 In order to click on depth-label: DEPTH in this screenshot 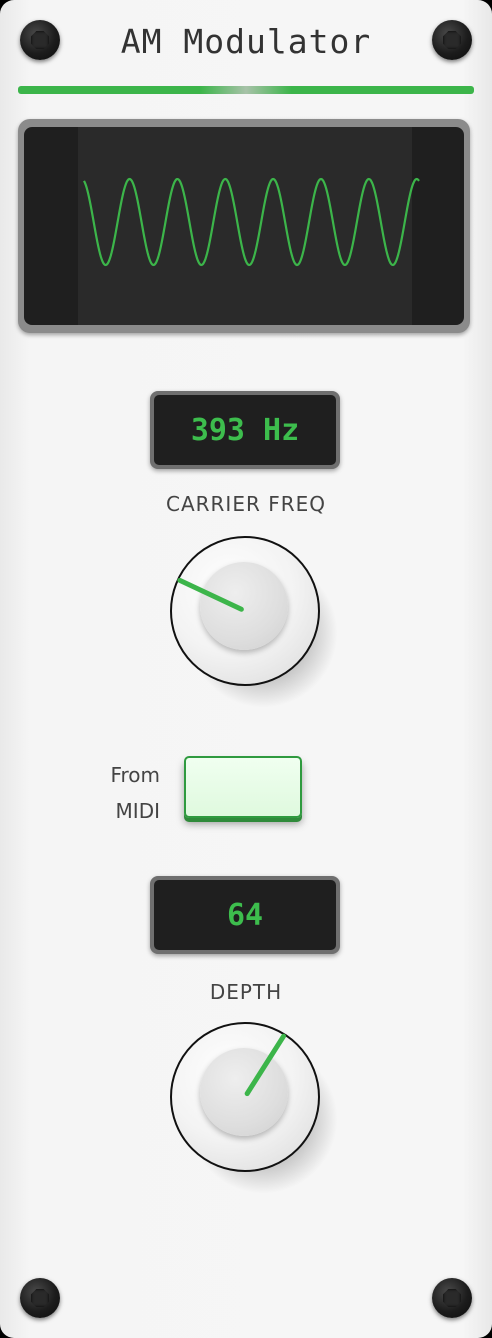, I will do `click(246, 992)`.